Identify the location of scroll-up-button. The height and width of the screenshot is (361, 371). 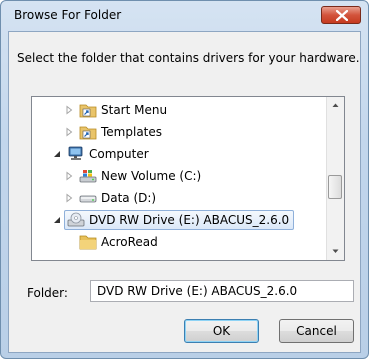
(335, 105).